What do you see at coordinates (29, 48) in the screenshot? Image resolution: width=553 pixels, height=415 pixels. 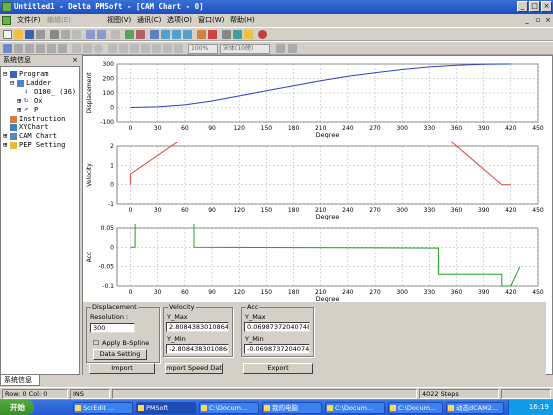 I see `align-center-icon` at bounding box center [29, 48].